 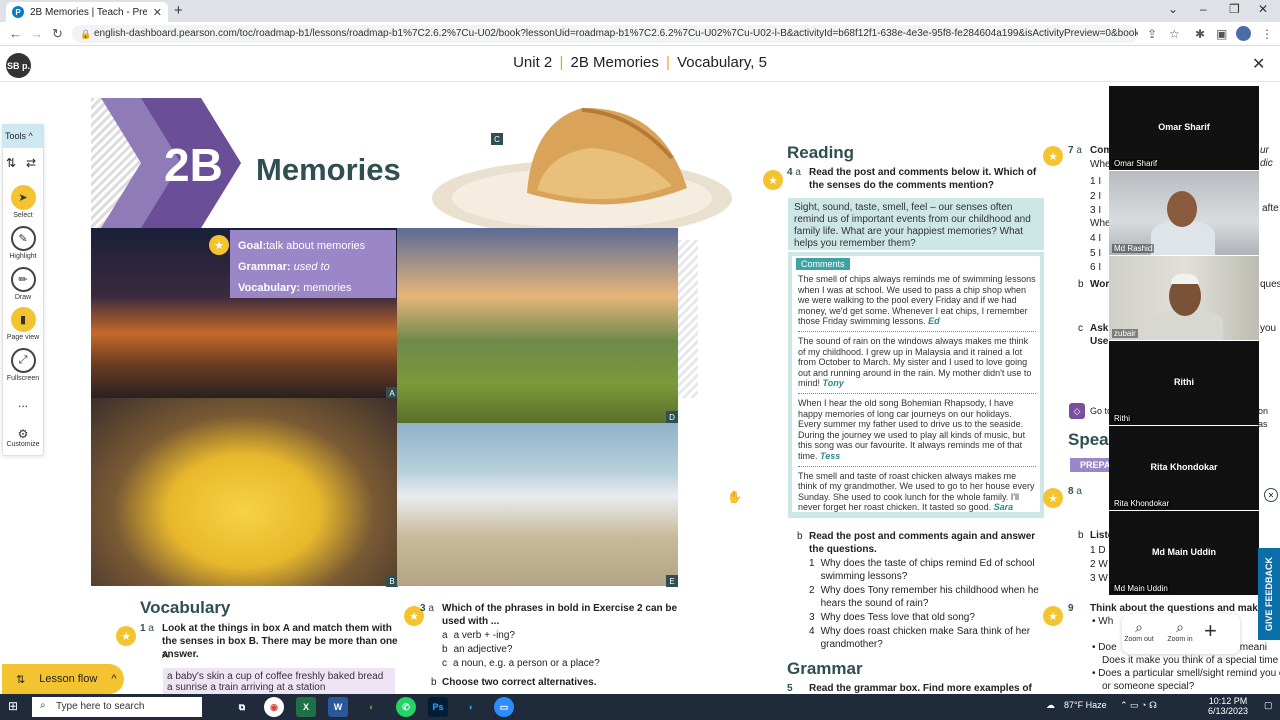 What do you see at coordinates (1184, 213) in the screenshot?
I see `participant-tile: Md Rashid` at bounding box center [1184, 213].